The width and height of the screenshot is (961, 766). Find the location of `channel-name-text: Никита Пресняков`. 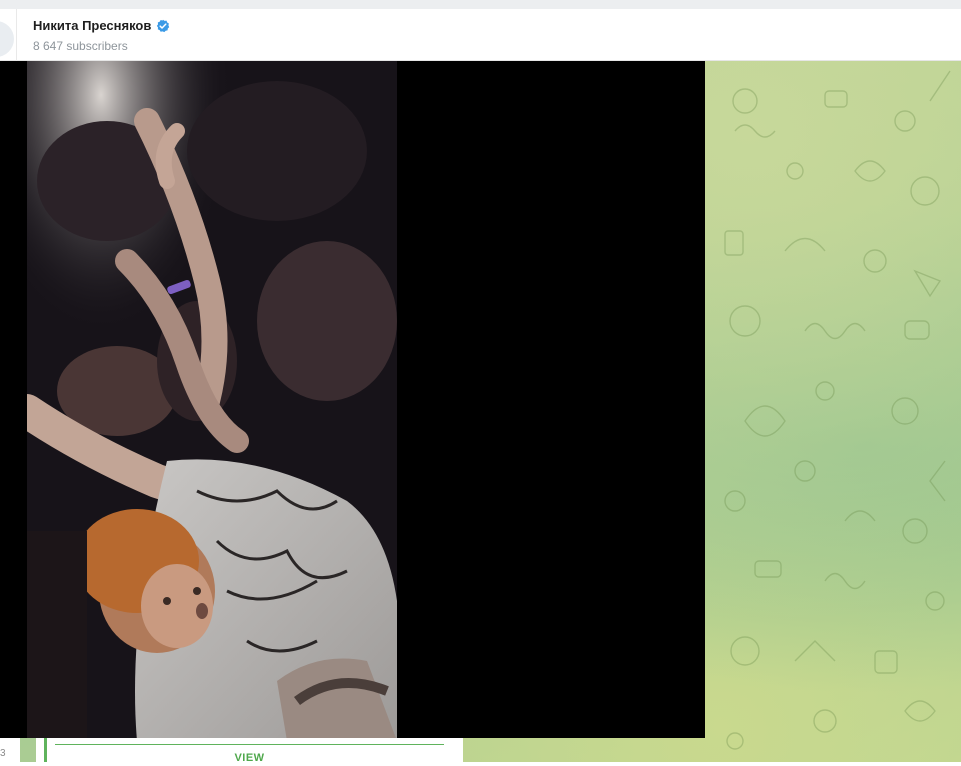

channel-name-text: Никита Пресняков is located at coordinates (92, 25).